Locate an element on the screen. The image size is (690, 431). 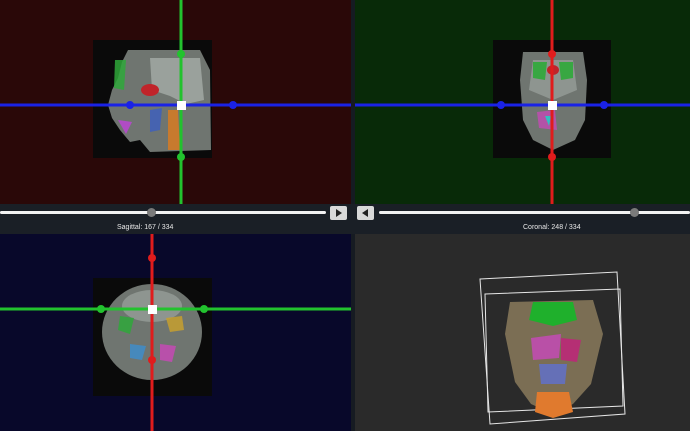
coronal-green-segment-right is located at coordinates (566, 71).